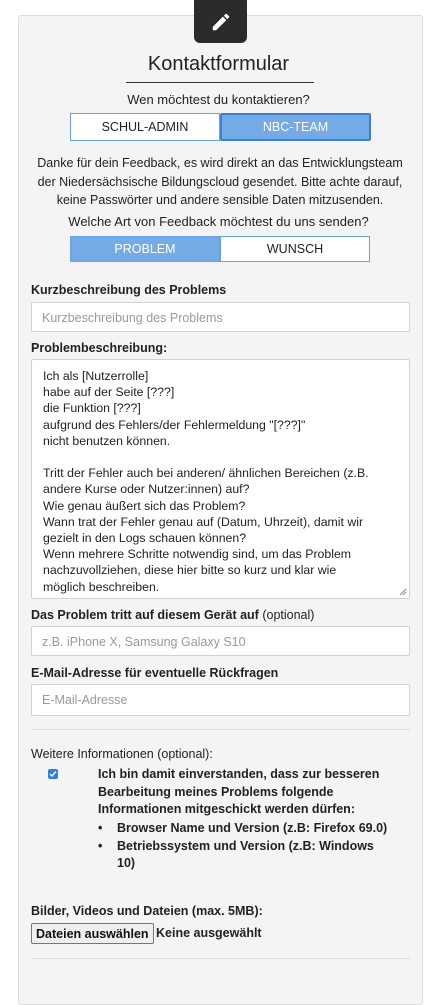  Describe the element at coordinates (144, 505) in the screenshot. I see `textarea-line: Wie genau äußert sich das Problem?` at that location.